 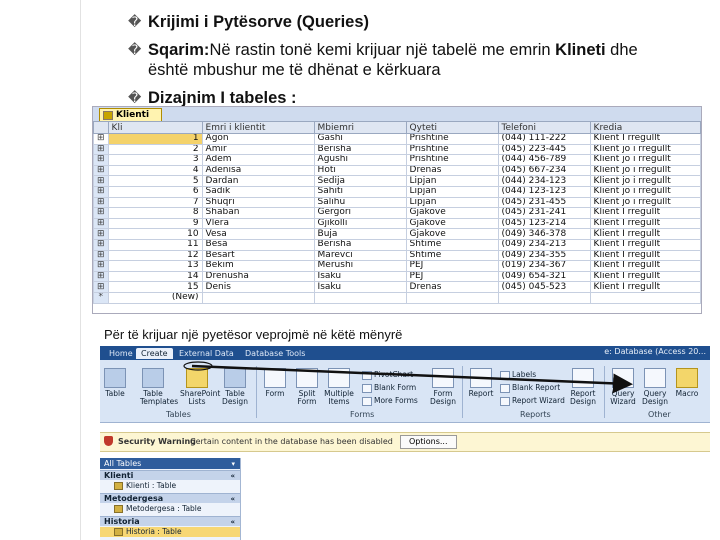 I want to click on table-cell: 14, so click(x=155, y=276).